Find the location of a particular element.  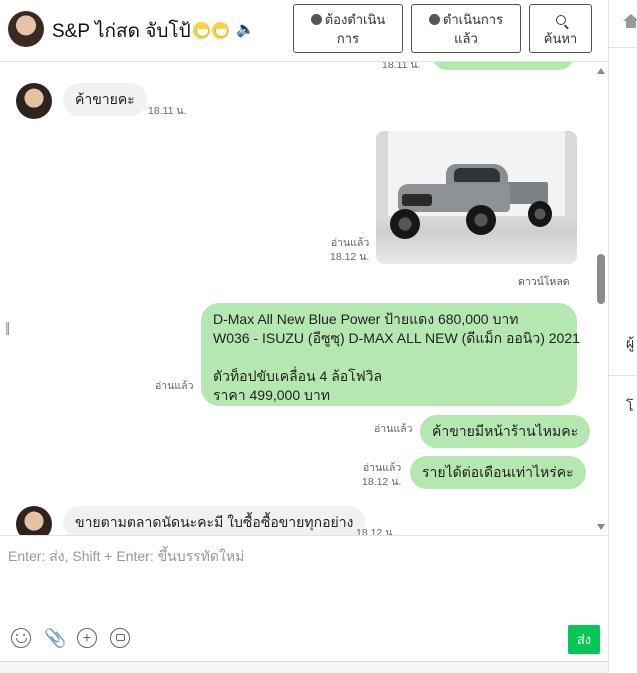

chat-name: S&P ไก่สด จับโป้ is located at coordinates (121, 31).